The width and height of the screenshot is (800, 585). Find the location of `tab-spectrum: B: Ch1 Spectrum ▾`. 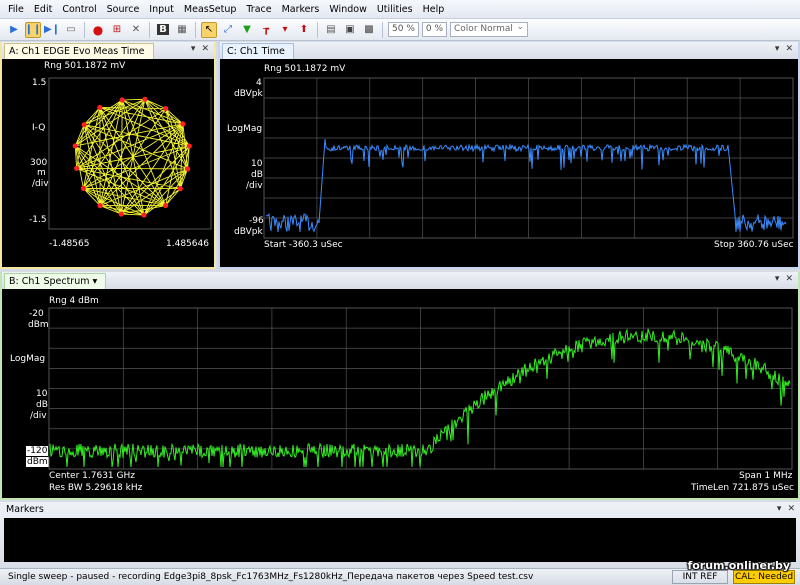

tab-spectrum: B: Ch1 Spectrum ▾ is located at coordinates (55, 281).